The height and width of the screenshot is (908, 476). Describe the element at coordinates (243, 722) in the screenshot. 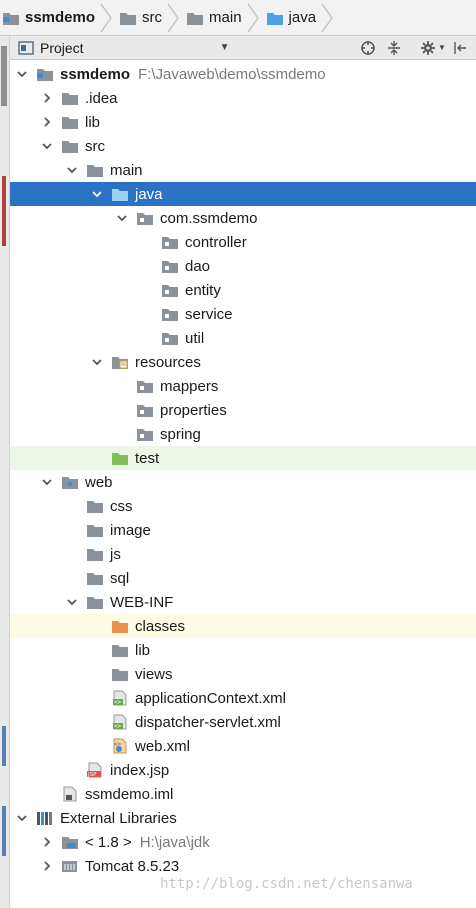

I see `tree-node: <> dispatcher-servlet.xml` at that location.